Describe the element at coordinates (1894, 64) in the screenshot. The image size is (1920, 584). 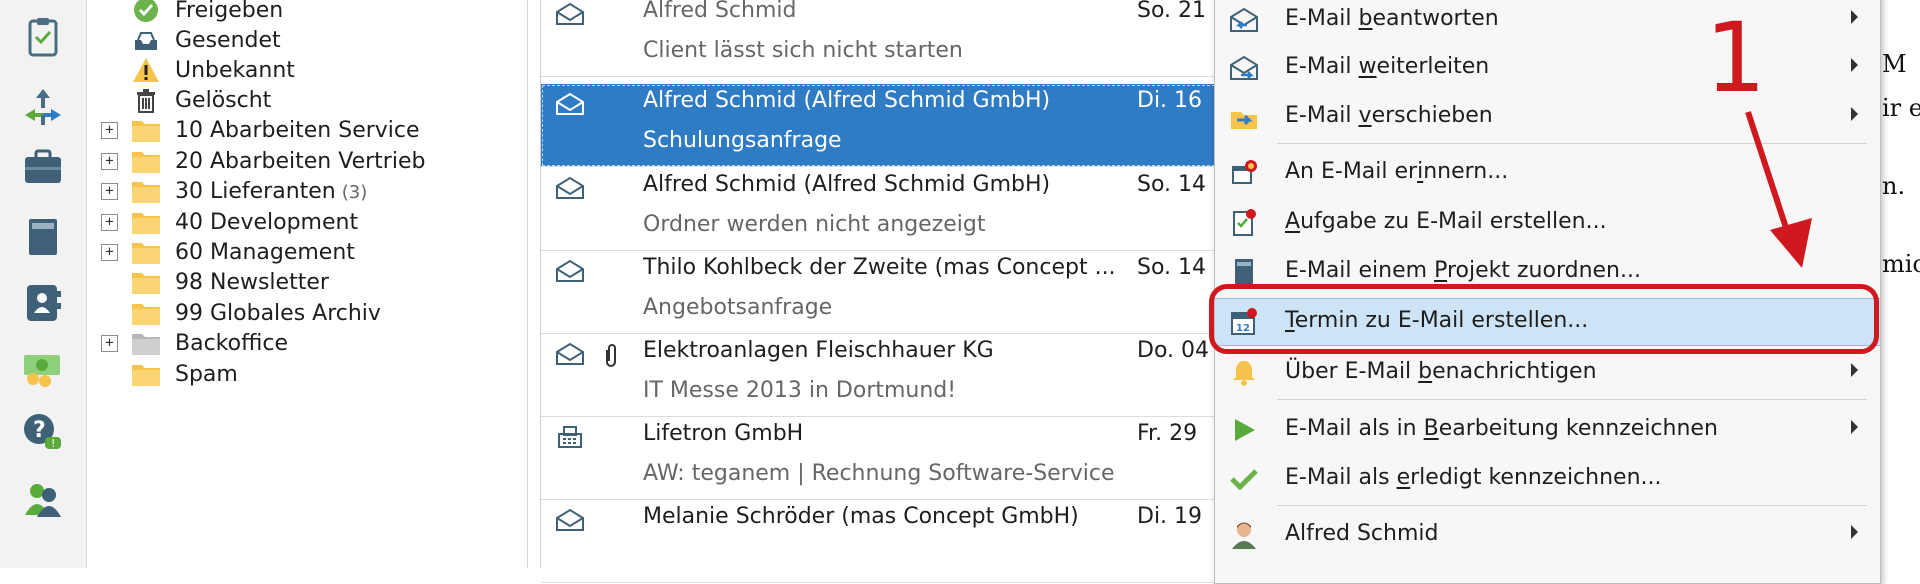
I see `reading-pane-text: M` at that location.